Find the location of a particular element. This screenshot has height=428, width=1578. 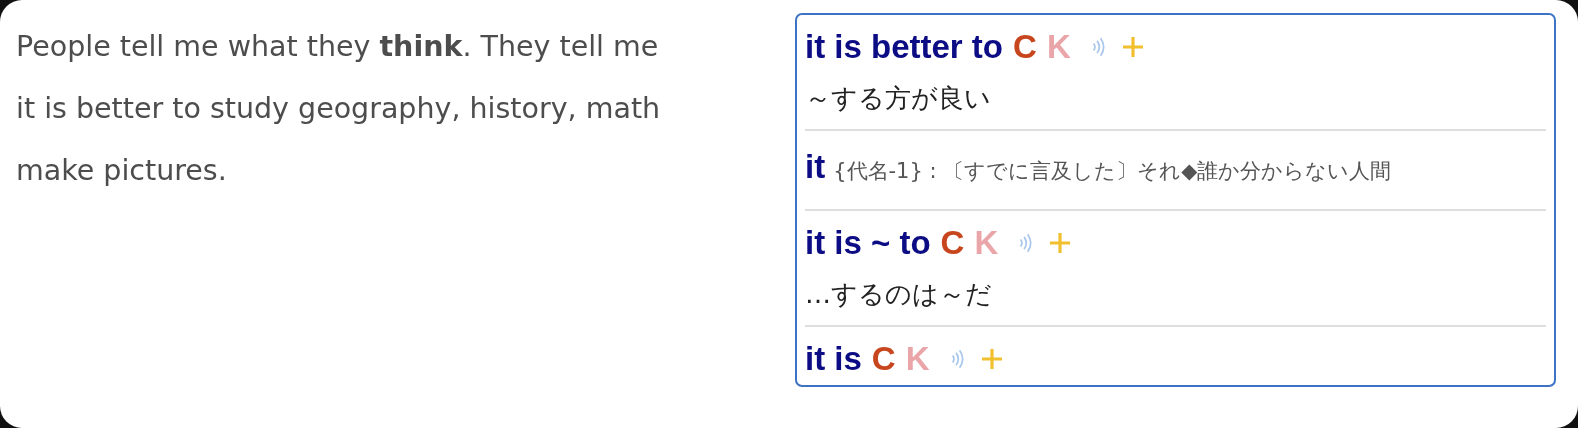

headword: it is better to is located at coordinates (904, 47).